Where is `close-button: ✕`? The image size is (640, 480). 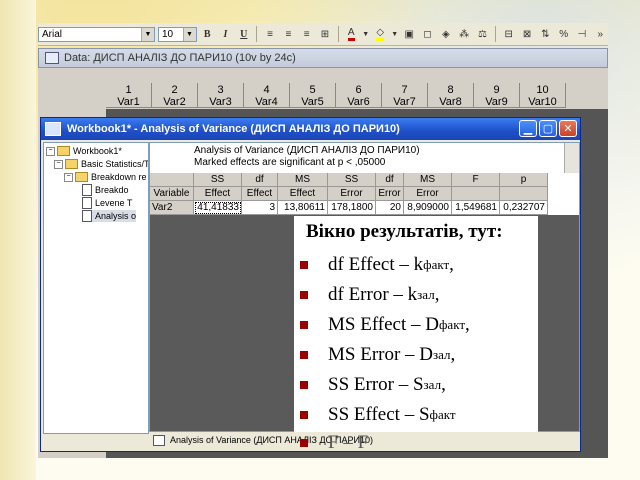 close-button: ✕ is located at coordinates (568, 128).